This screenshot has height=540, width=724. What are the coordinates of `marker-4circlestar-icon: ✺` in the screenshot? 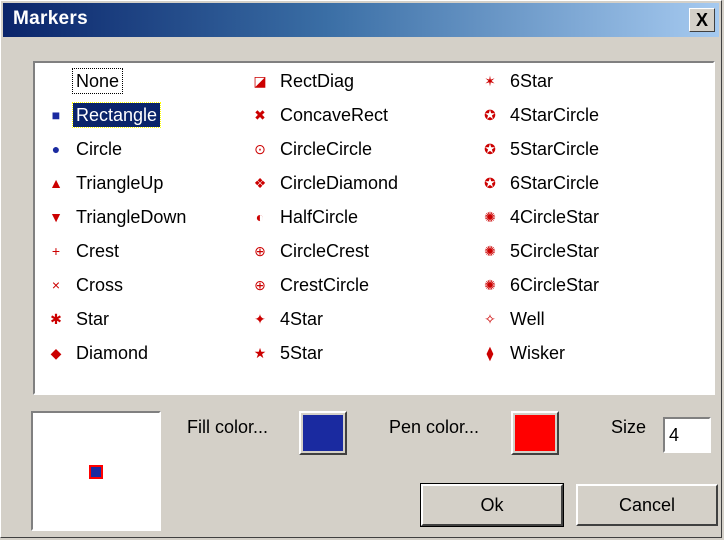 It's located at (490, 217).